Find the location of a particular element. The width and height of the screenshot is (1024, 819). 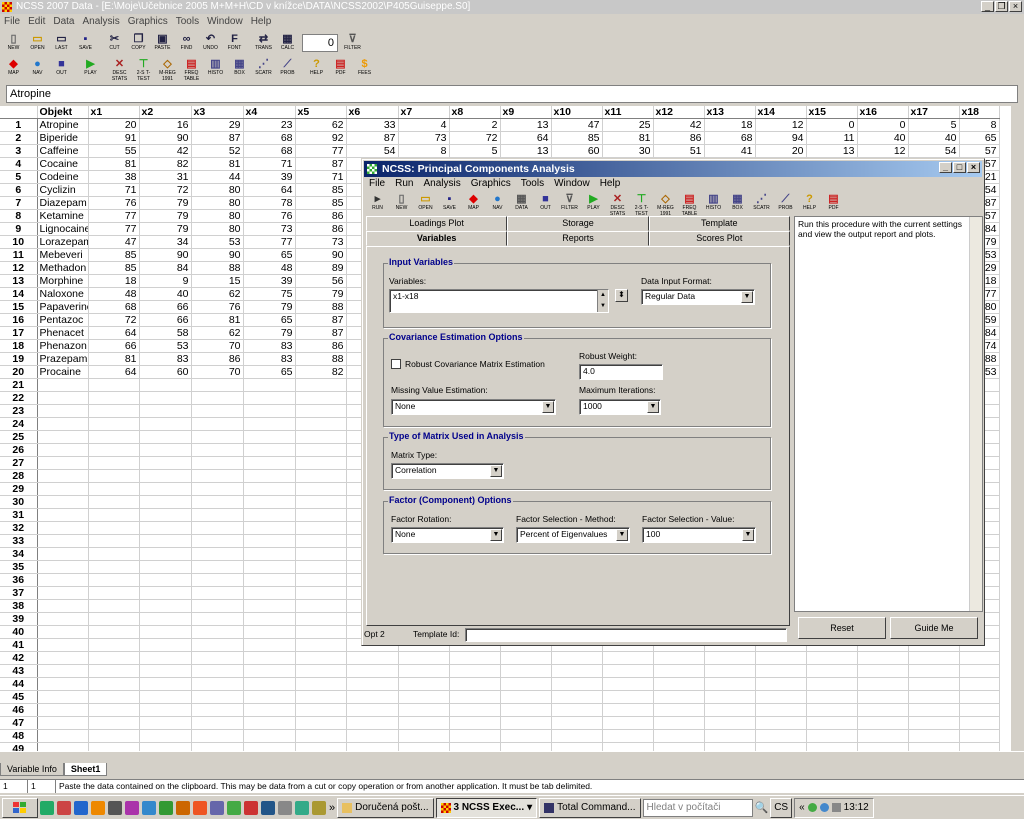

table-cell: 72 is located at coordinates (165, 190).